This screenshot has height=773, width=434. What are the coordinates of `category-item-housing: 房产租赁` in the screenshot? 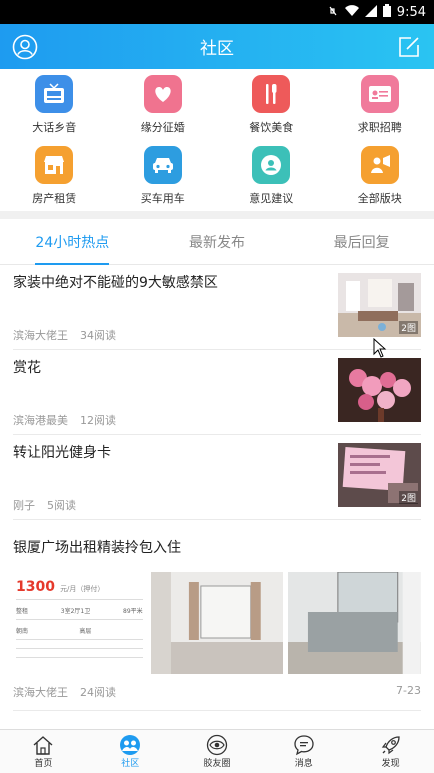 It's located at (54, 178).